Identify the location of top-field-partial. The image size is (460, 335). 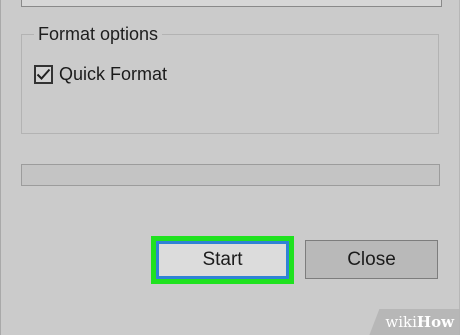
(231, 3).